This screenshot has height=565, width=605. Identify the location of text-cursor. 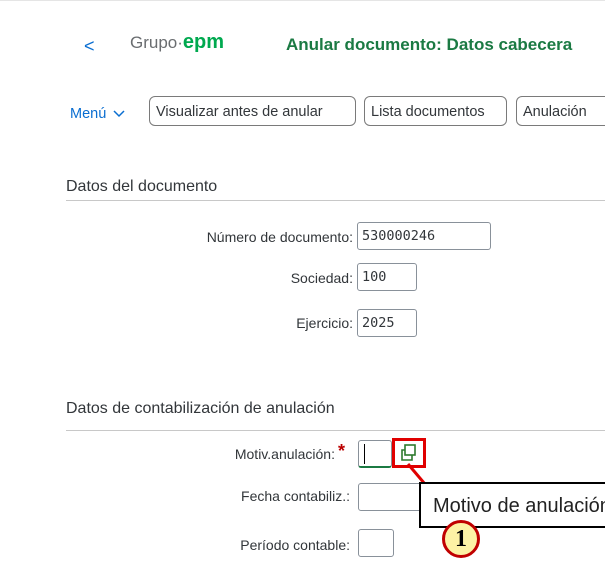
(364, 454).